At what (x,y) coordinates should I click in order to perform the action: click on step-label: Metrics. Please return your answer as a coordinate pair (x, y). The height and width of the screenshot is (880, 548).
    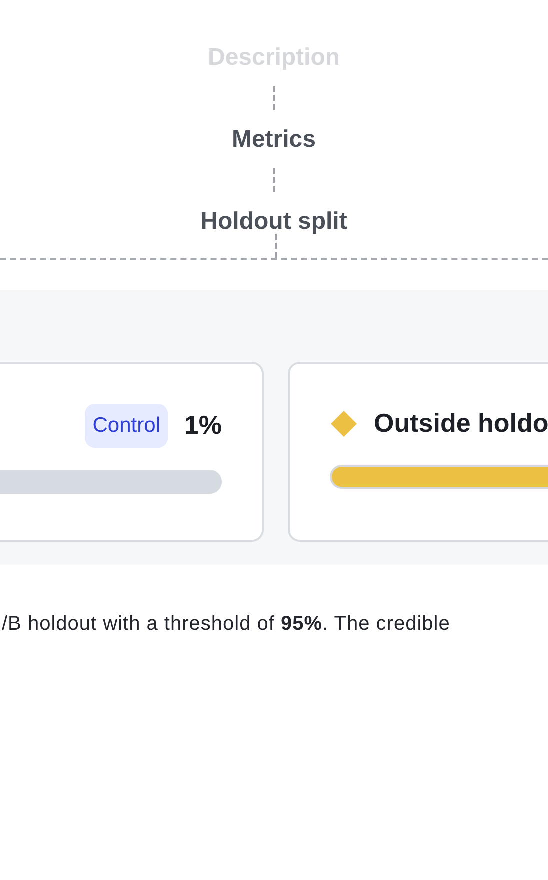
    Looking at the image, I should click on (274, 140).